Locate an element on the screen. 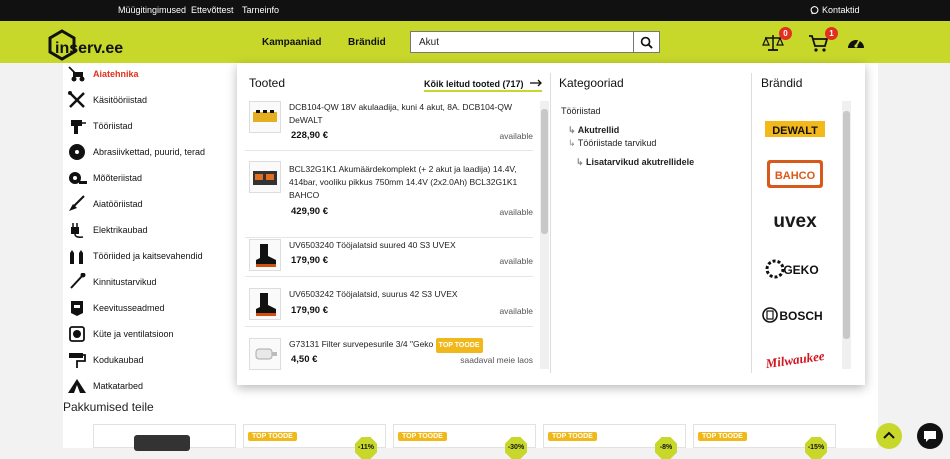 The height and width of the screenshot is (459, 950). offer-card is located at coordinates (164, 437).